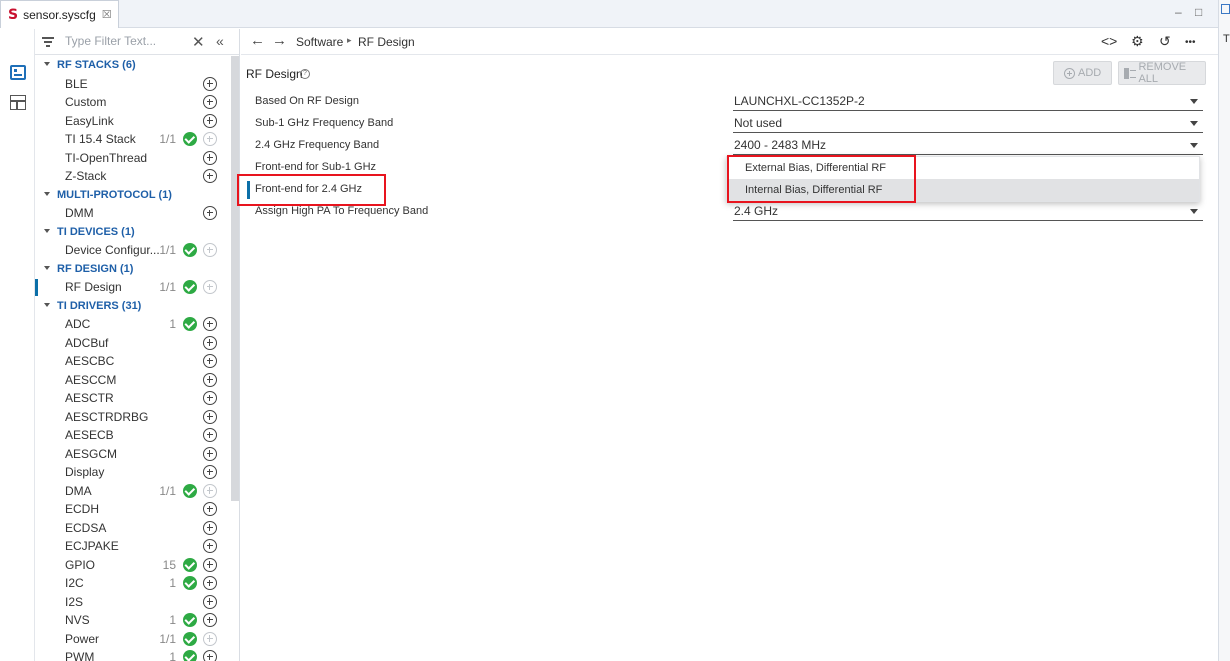 The image size is (1230, 661). Describe the element at coordinates (1109, 41) in the screenshot. I see `code-view-icon: <>` at that location.